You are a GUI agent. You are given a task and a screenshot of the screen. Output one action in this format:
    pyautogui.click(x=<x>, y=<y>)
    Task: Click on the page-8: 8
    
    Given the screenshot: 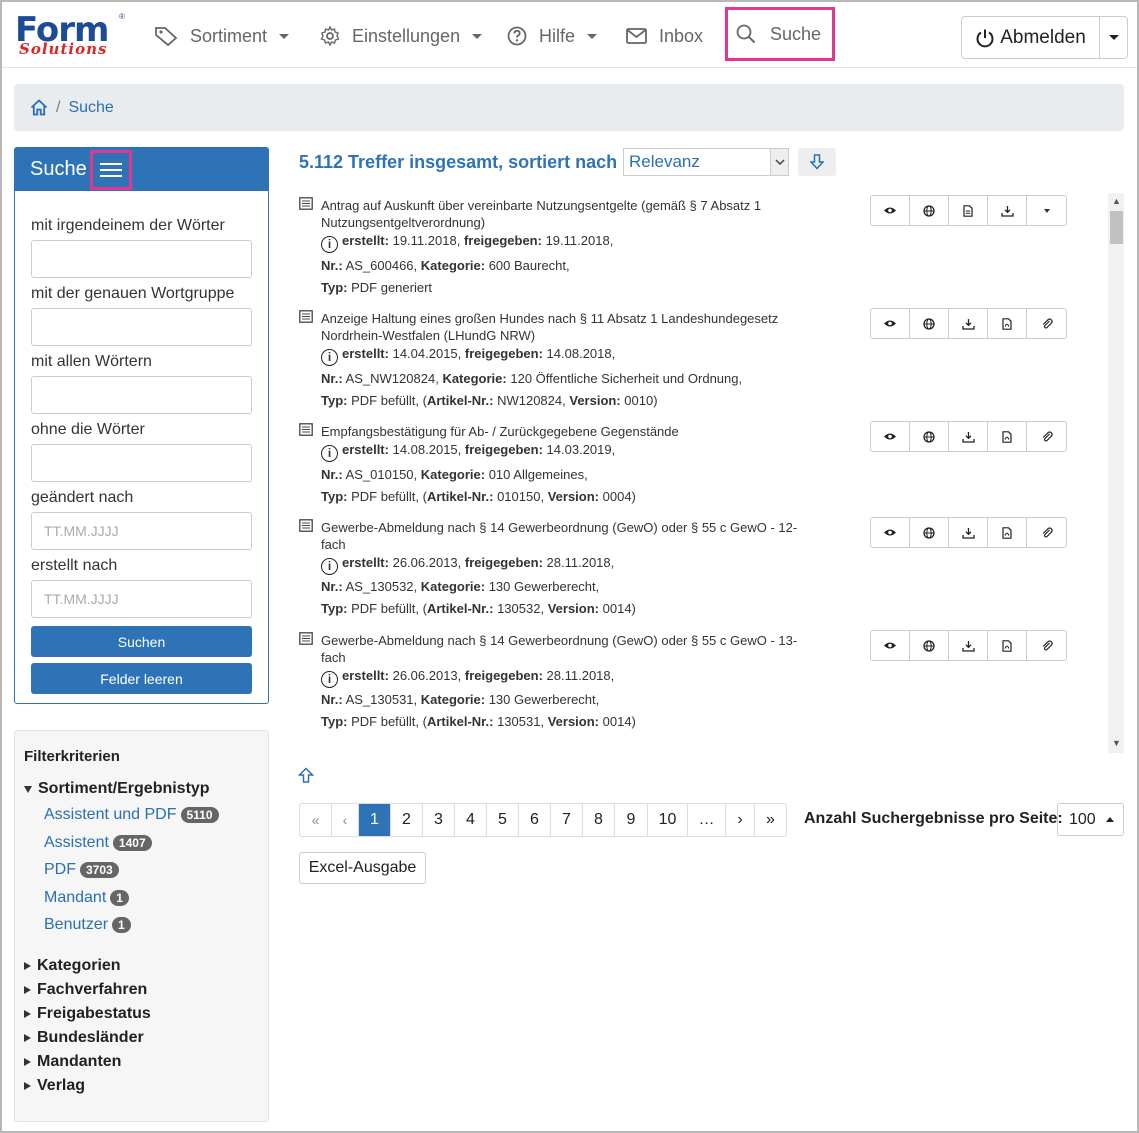 What is the action you would take?
    pyautogui.click(x=599, y=820)
    